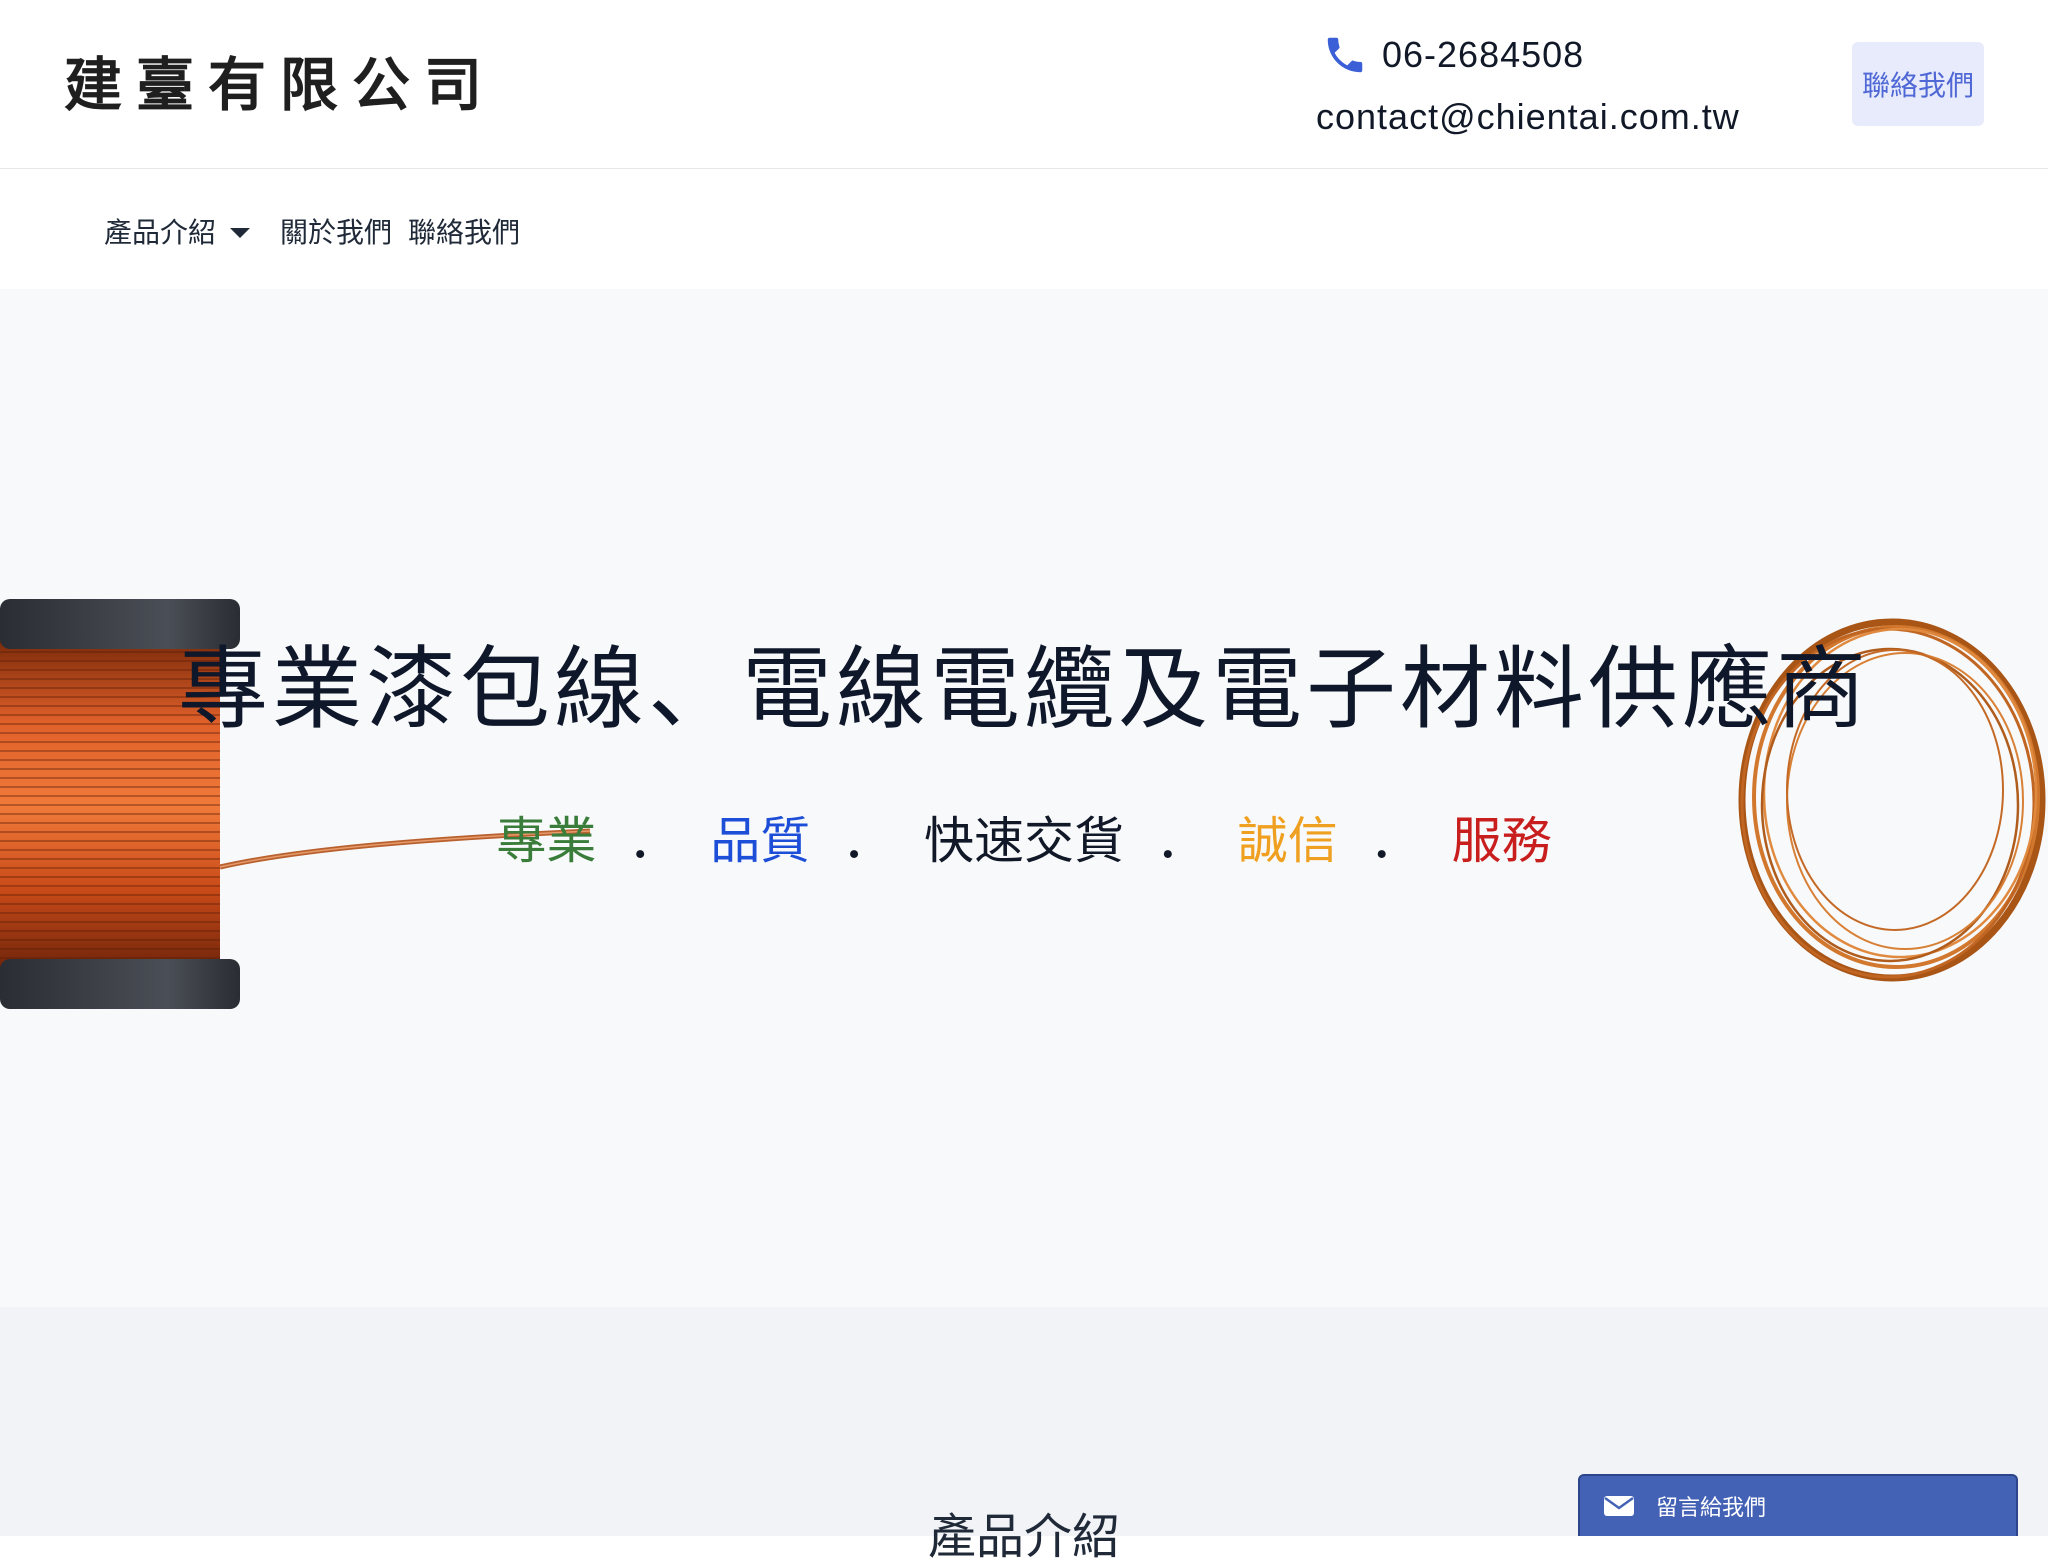  Describe the element at coordinates (160, 232) in the screenshot. I see `nav-item-label: 產品介紹` at that location.